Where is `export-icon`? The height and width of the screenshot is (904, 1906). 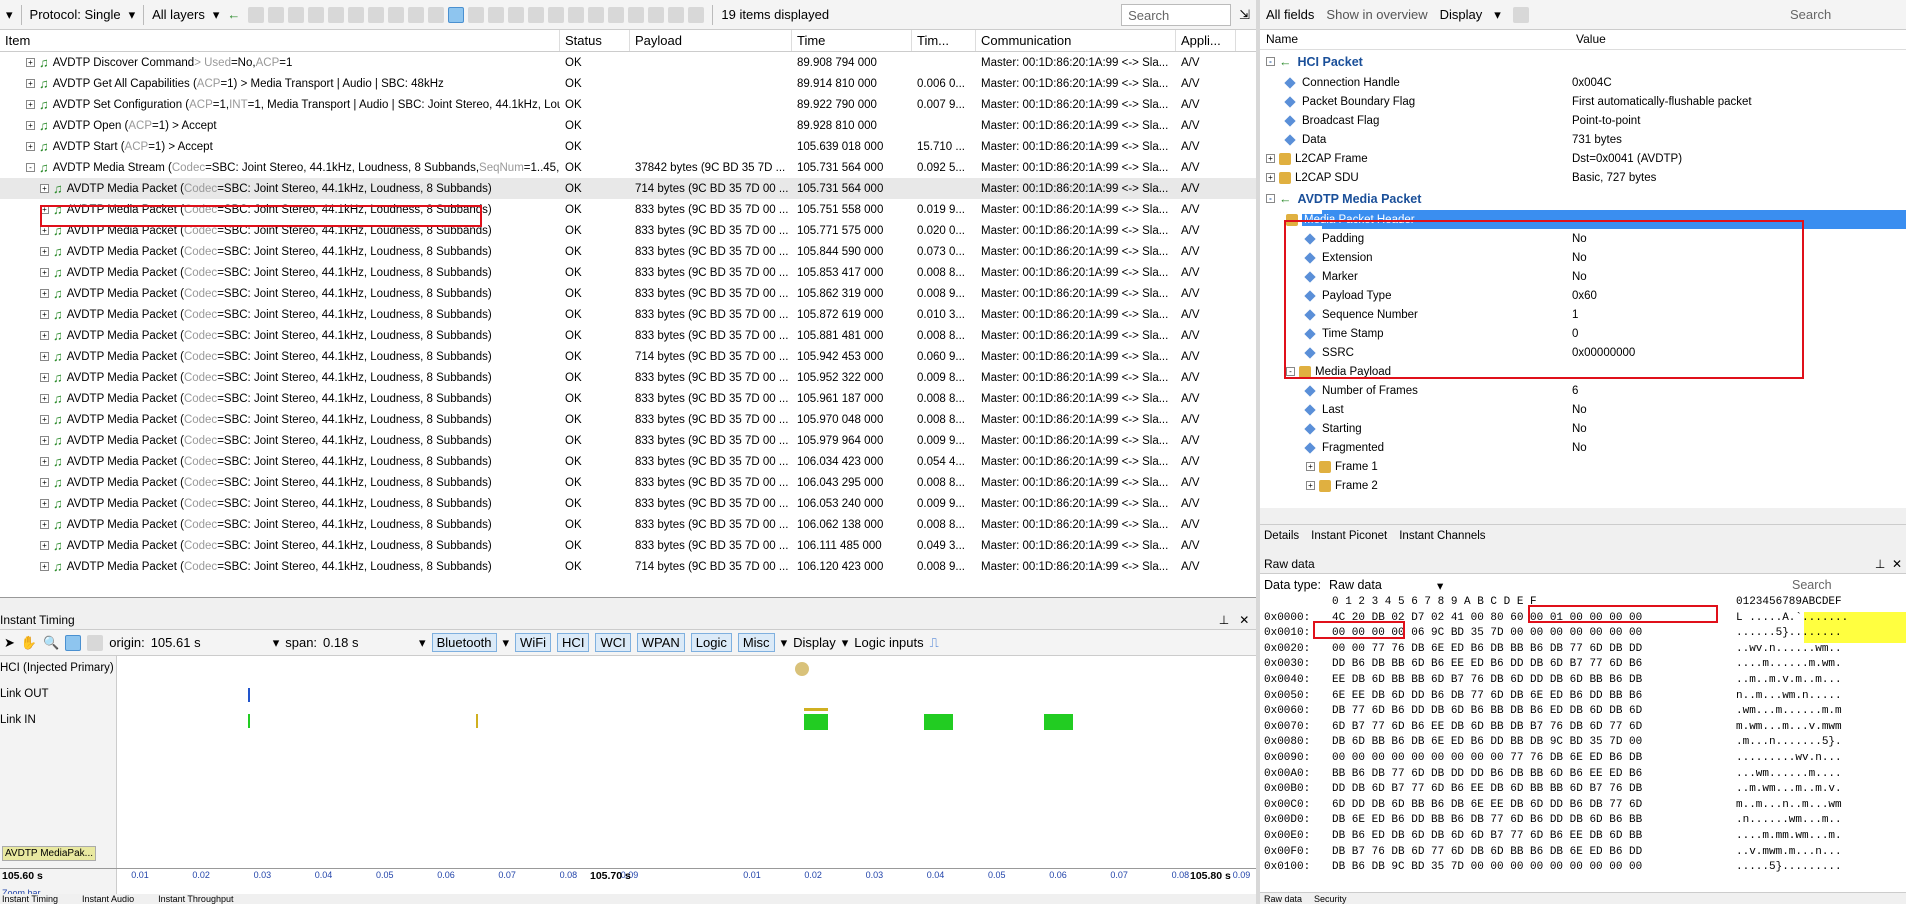
export-icon is located at coordinates (1520, 14).